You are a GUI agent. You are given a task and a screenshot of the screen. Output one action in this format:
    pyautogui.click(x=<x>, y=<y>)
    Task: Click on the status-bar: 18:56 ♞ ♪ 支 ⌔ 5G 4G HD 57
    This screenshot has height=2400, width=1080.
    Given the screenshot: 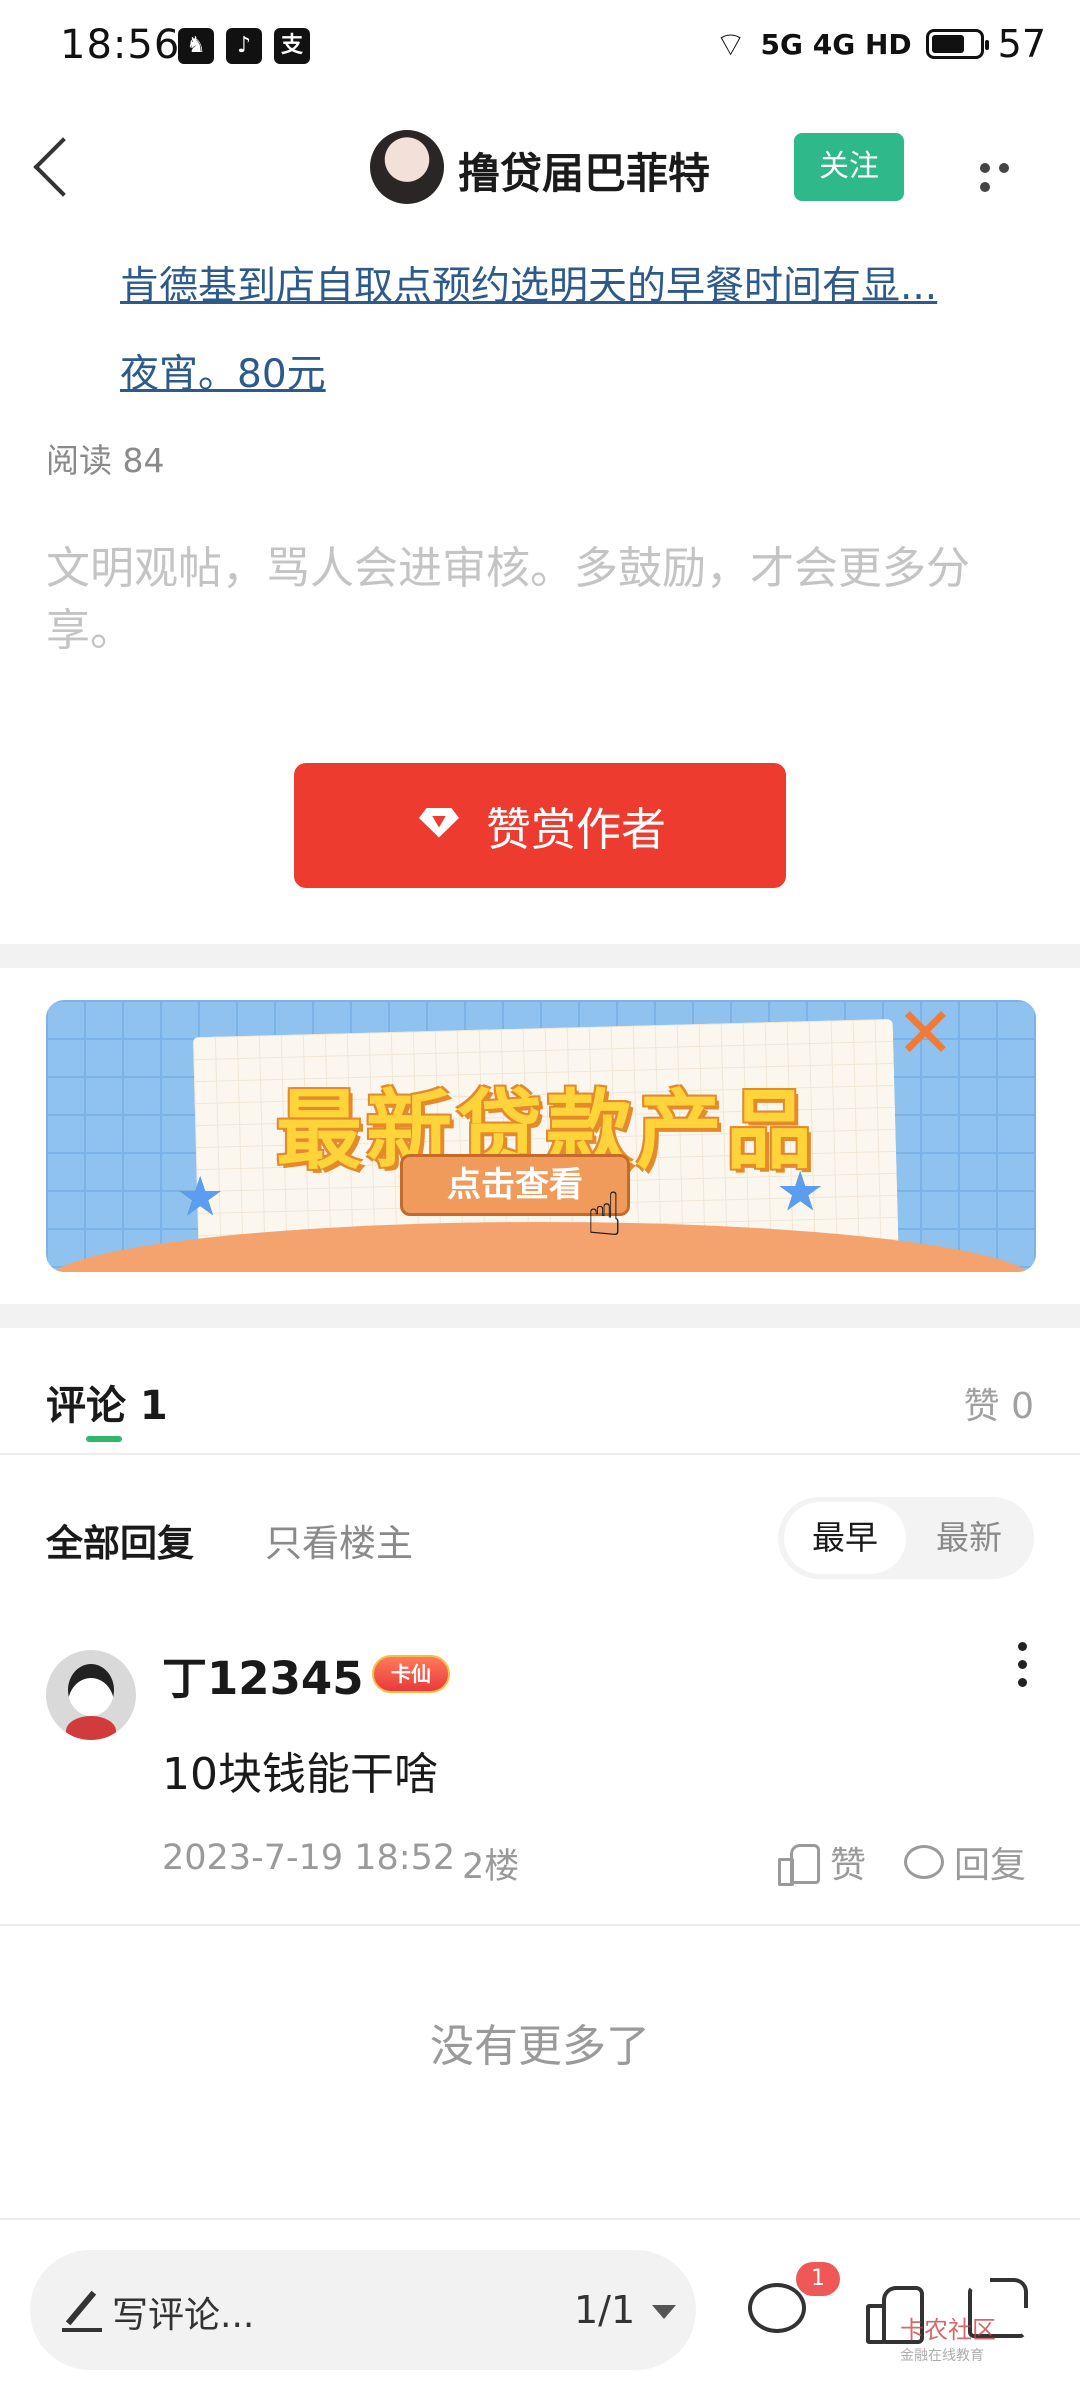 What is the action you would take?
    pyautogui.click(x=540, y=48)
    